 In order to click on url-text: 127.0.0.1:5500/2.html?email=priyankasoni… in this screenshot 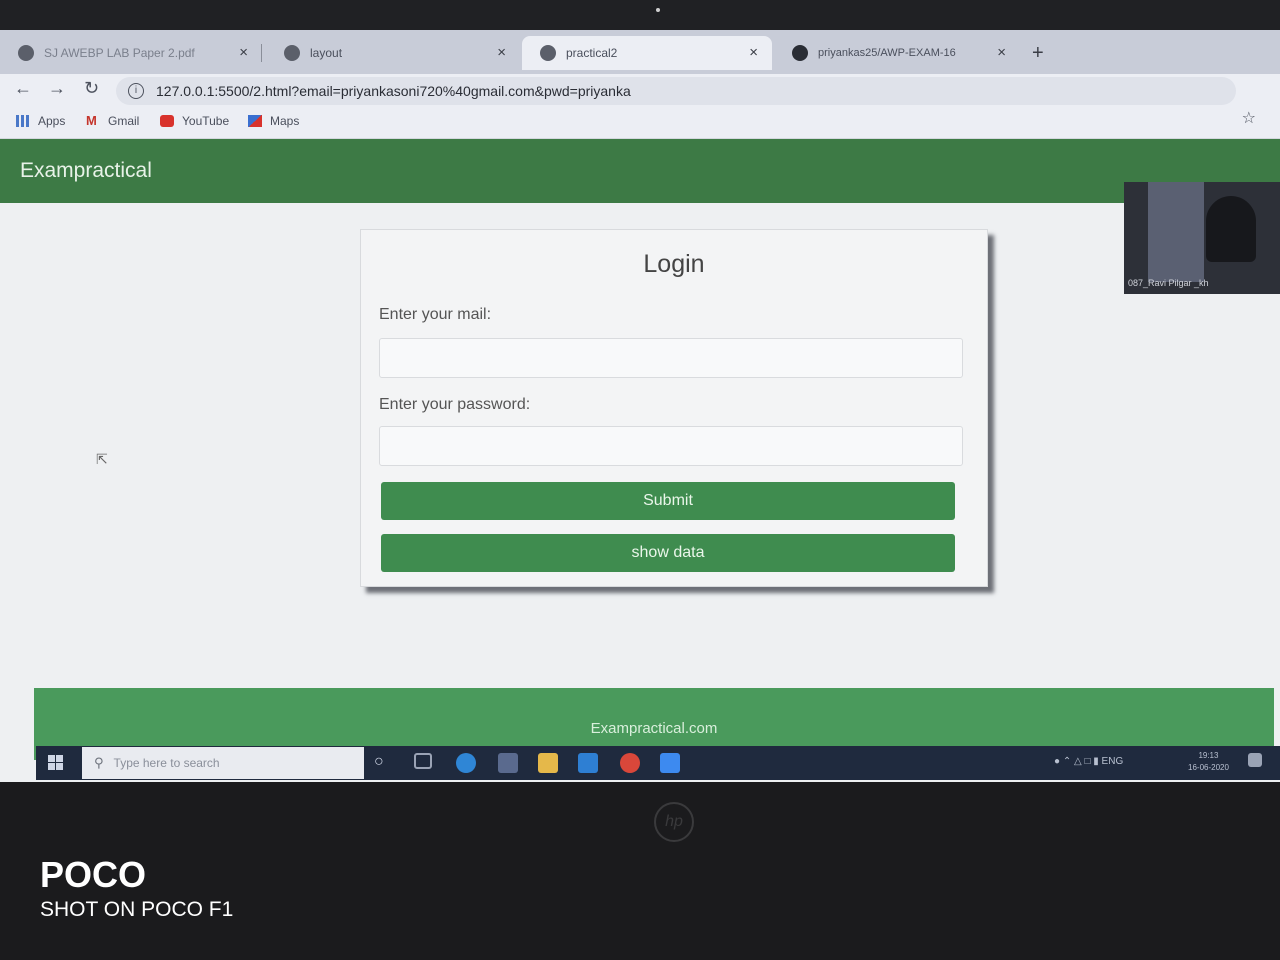, I will do `click(393, 91)`.